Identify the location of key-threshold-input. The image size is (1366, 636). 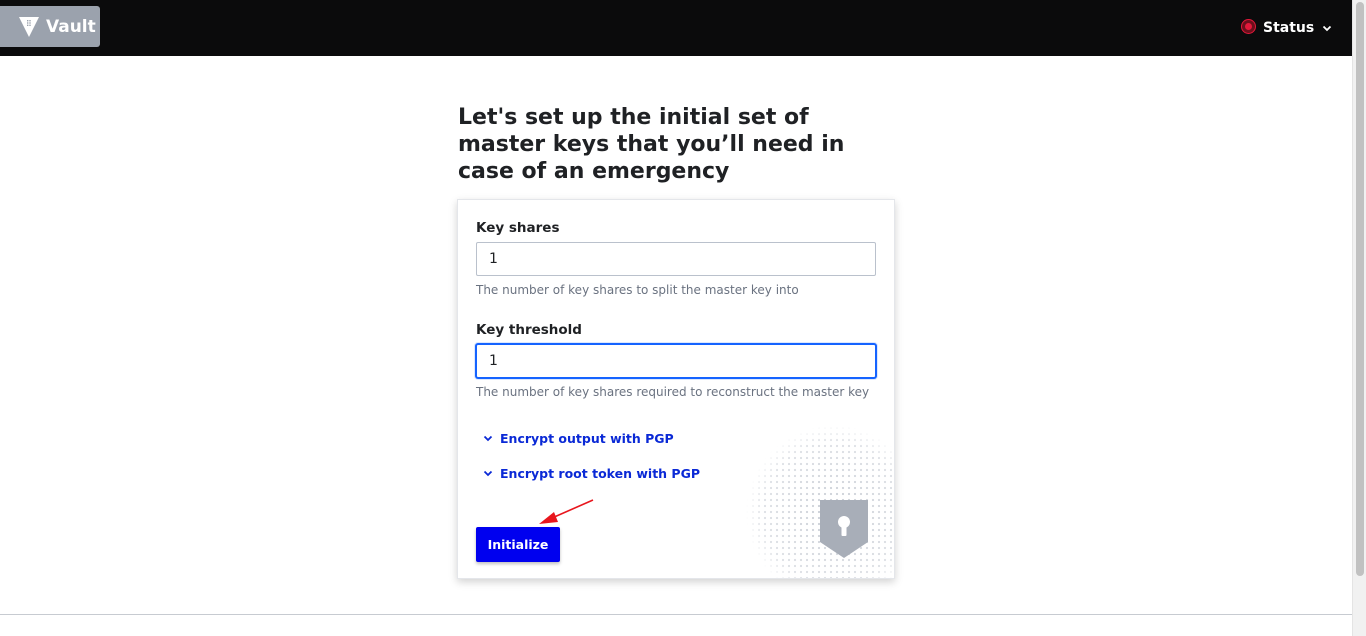
(676, 361).